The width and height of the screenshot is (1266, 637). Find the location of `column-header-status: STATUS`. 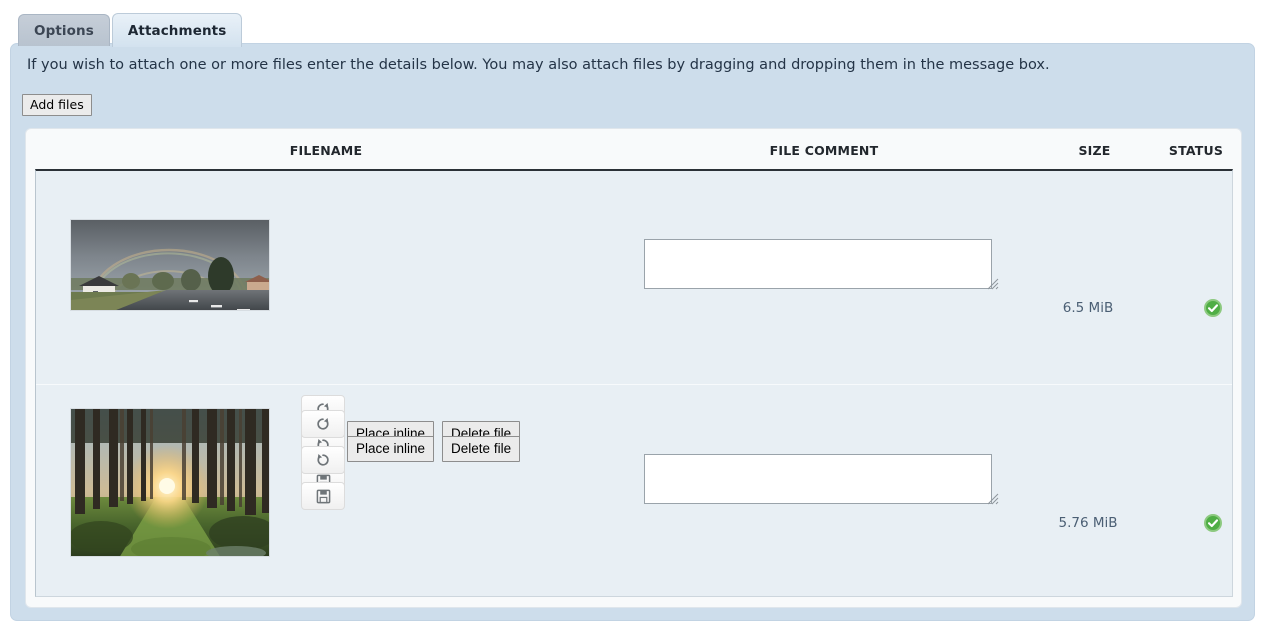

column-header-status: STATUS is located at coordinates (1196, 150).